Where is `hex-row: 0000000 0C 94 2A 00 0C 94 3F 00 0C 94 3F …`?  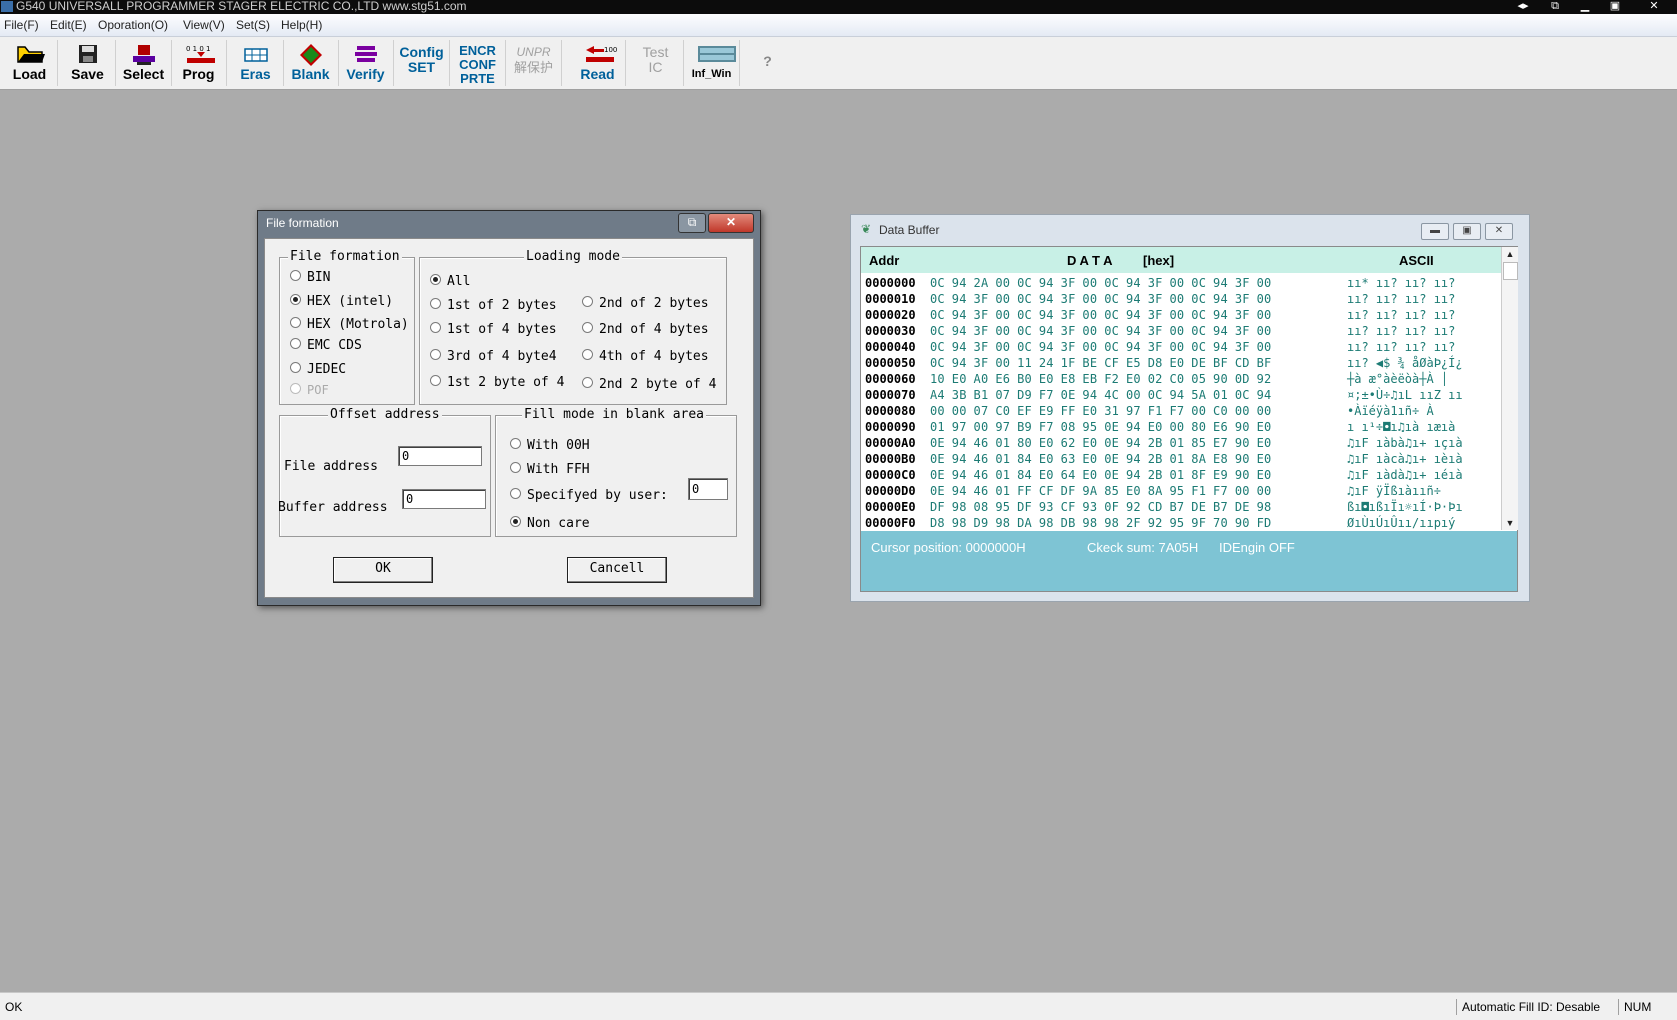 hex-row: 0000000 0C 94 2A 00 0C 94 3F 00 0C 94 3F … is located at coordinates (1181, 283).